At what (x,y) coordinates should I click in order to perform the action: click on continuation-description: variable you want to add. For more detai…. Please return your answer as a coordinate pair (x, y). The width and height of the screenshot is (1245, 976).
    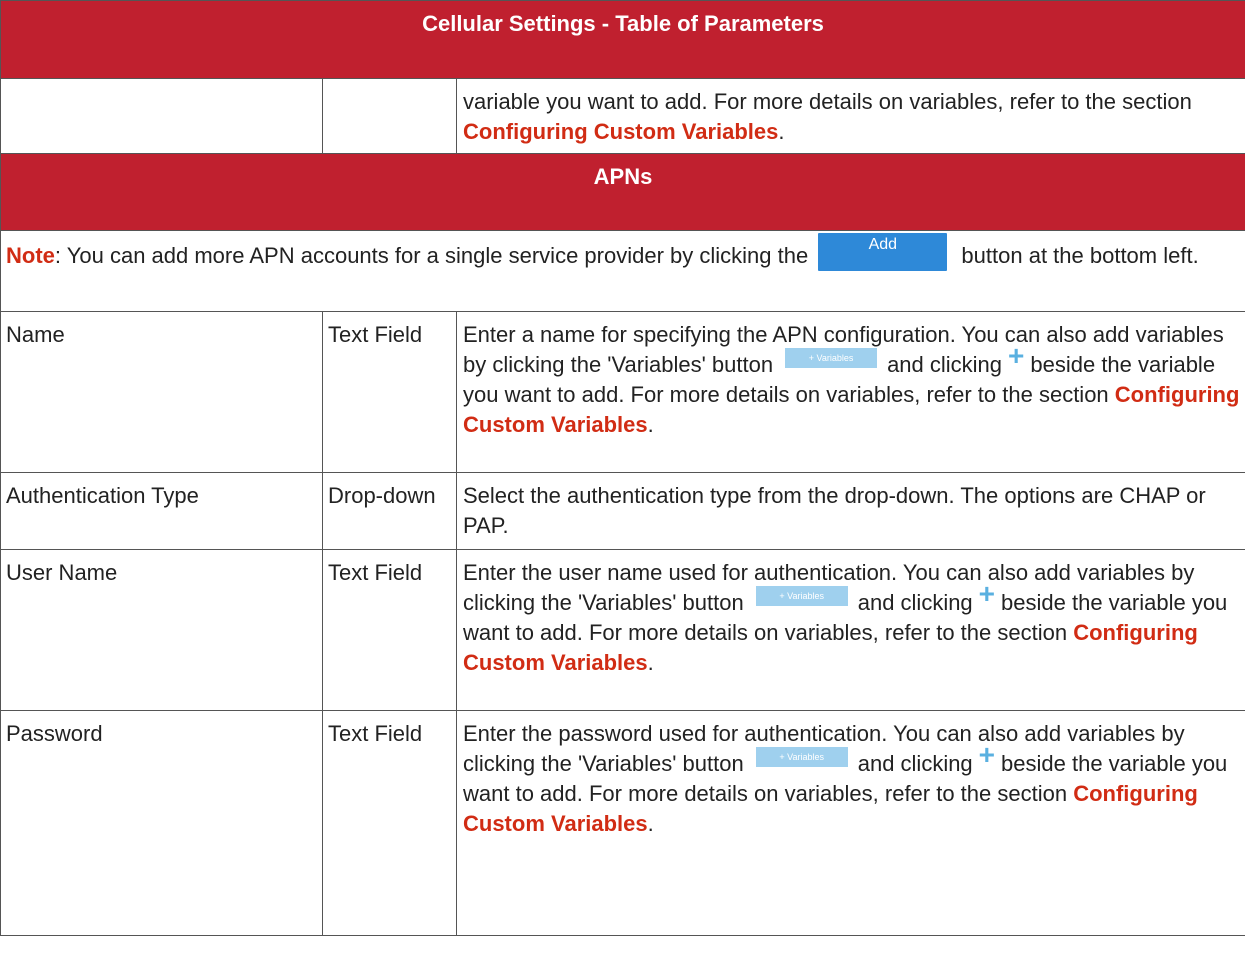
    Looking at the image, I should click on (850, 116).